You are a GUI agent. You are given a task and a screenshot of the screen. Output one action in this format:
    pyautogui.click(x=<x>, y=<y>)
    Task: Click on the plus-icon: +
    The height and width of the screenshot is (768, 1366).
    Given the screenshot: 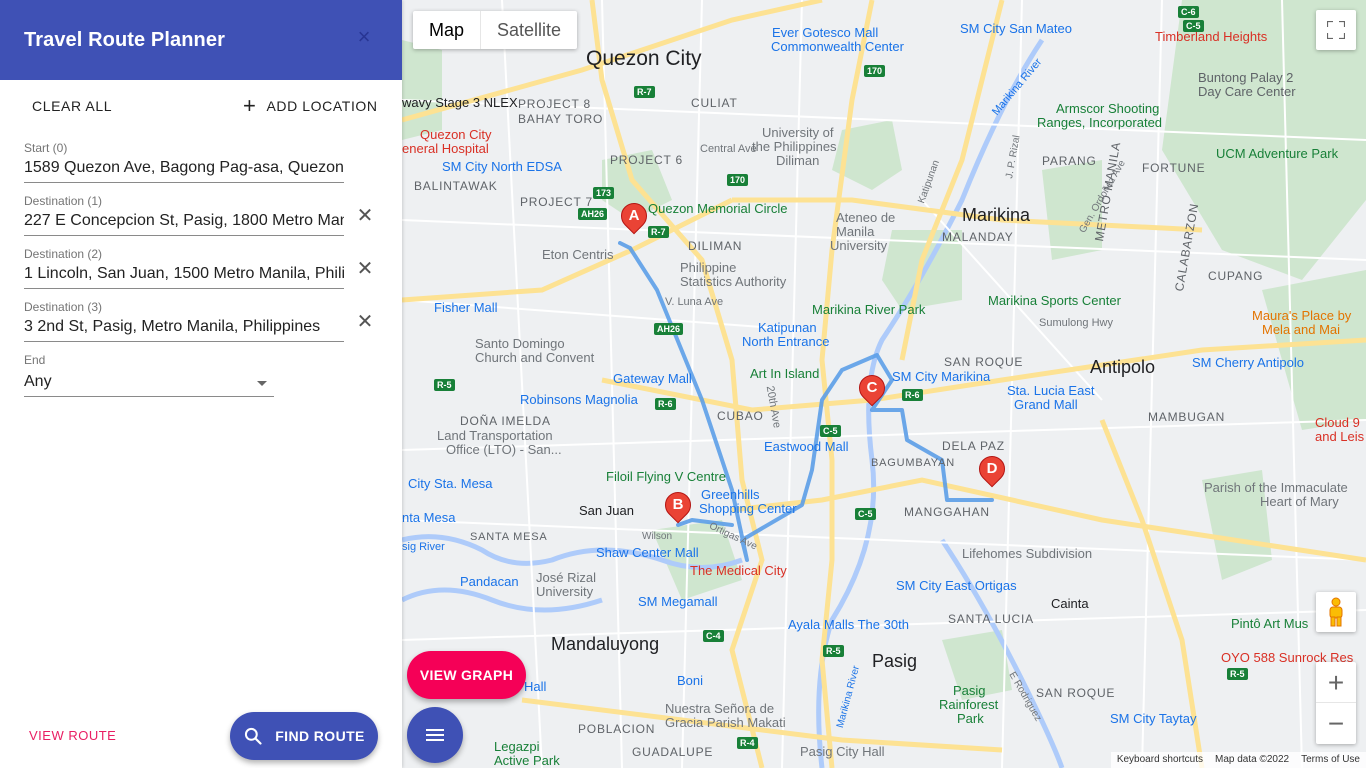 What is the action you would take?
    pyautogui.click(x=250, y=105)
    